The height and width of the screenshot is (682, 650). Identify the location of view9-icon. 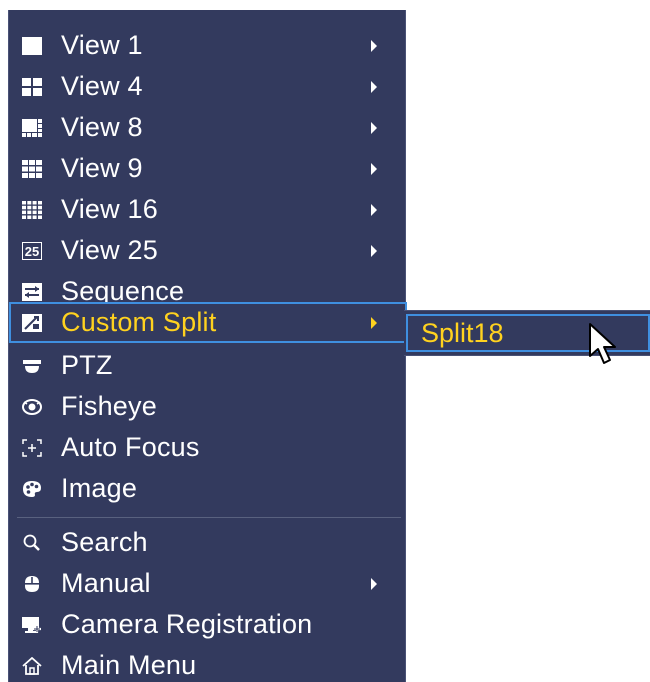
(32, 169).